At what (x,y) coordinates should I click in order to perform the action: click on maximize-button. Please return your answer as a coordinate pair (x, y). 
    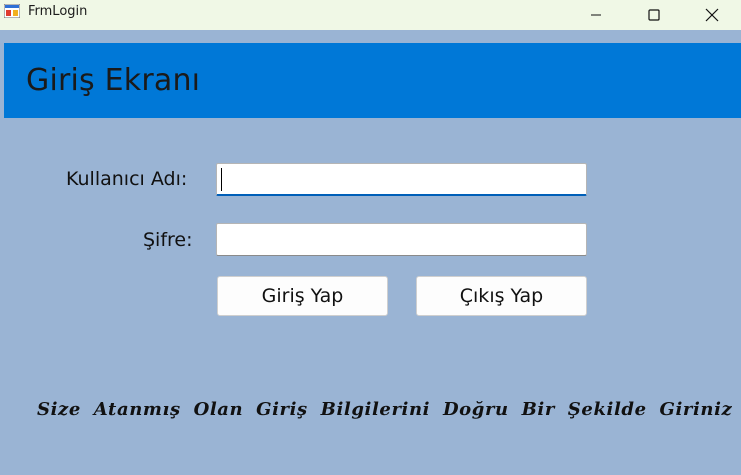
    Looking at the image, I should click on (654, 15).